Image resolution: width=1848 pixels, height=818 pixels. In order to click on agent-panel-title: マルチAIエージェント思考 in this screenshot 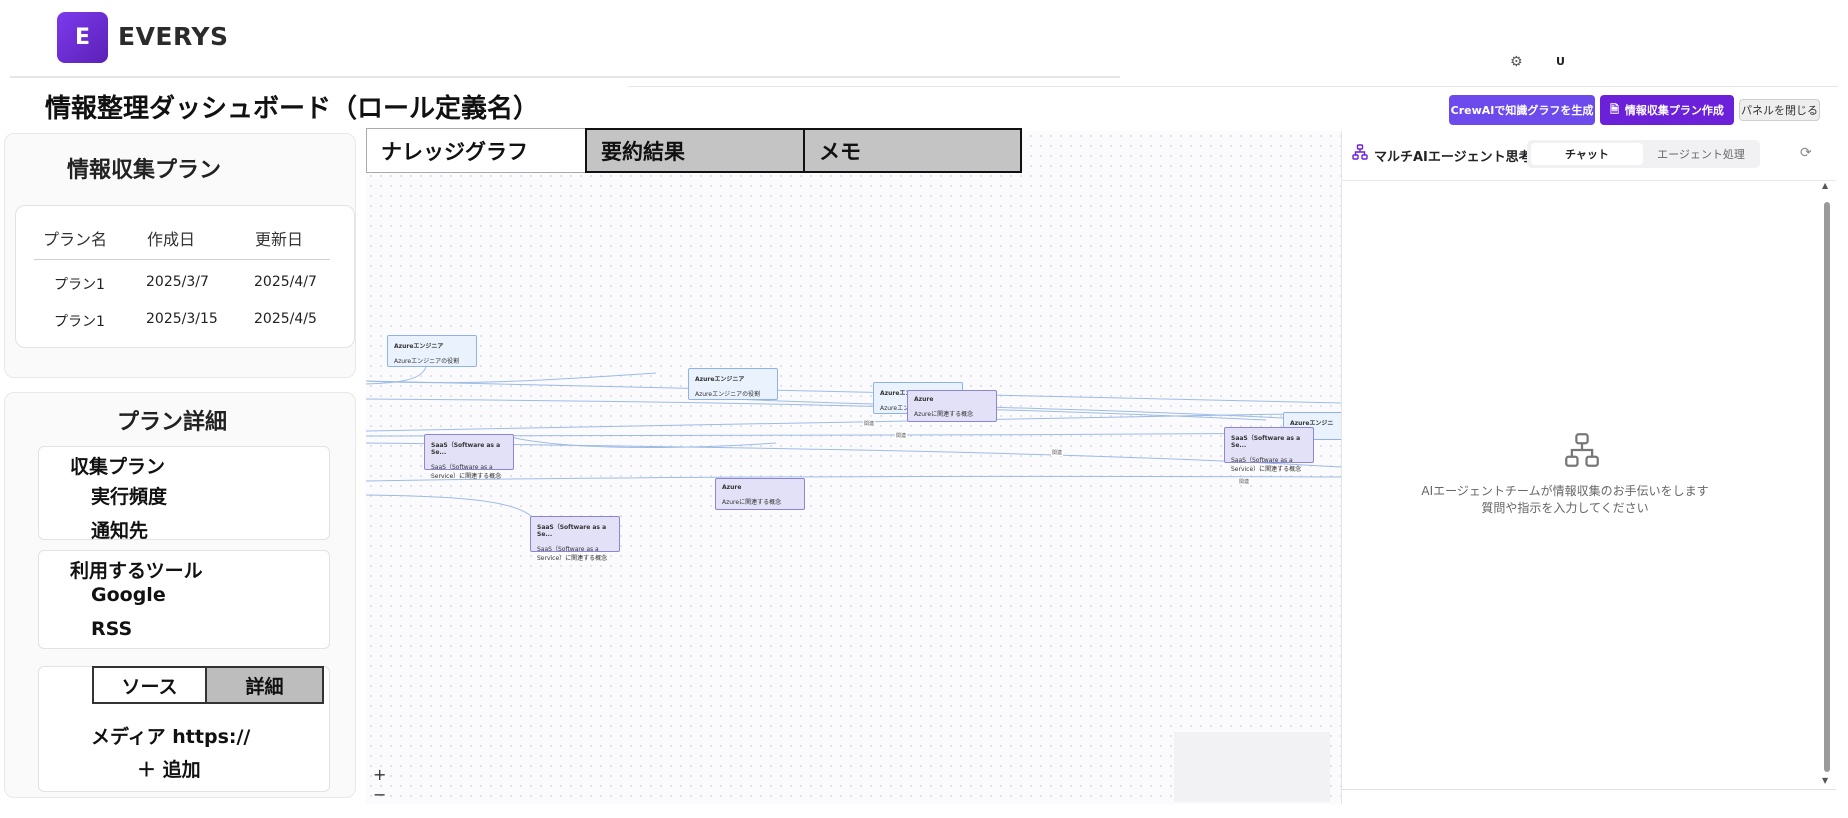, I will do `click(1453, 157)`.